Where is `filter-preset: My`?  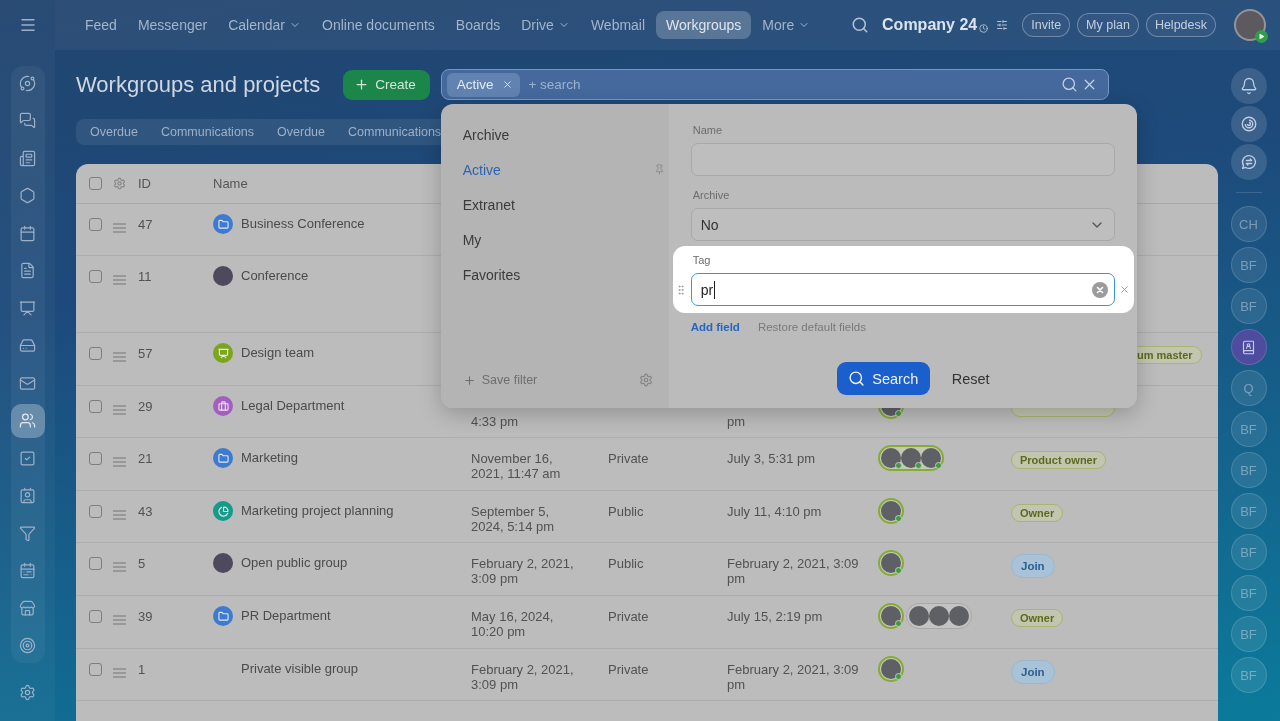 filter-preset: My is located at coordinates (563, 239).